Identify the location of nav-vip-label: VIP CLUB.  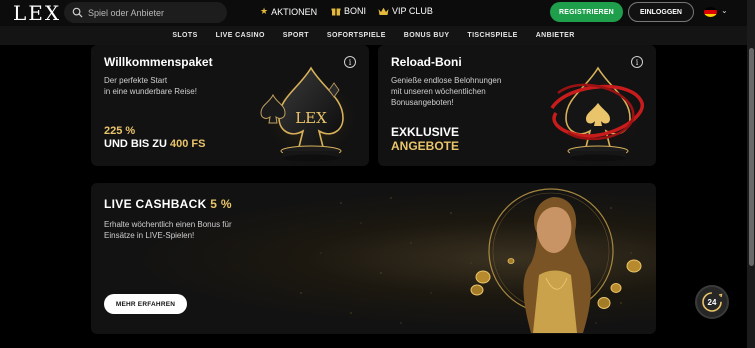
(412, 11).